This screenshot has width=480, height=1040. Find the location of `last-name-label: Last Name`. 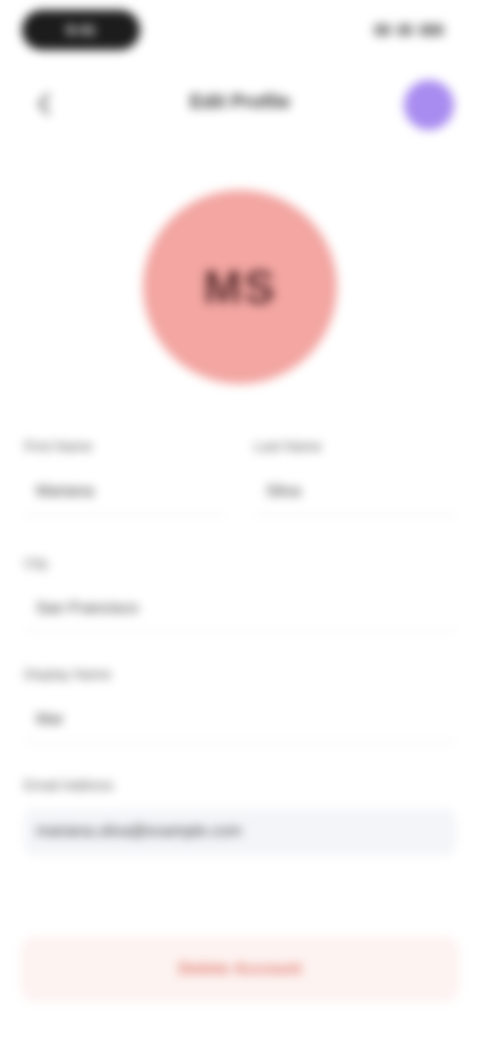

last-name-label: Last Name is located at coordinates (288, 446).